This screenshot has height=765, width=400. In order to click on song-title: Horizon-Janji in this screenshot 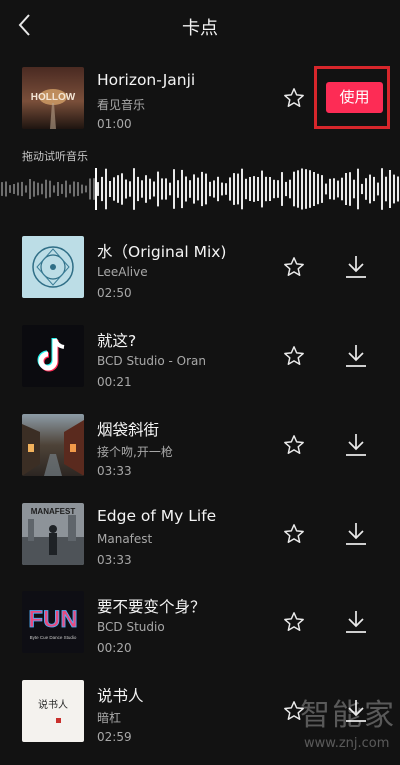, I will do `click(146, 80)`.